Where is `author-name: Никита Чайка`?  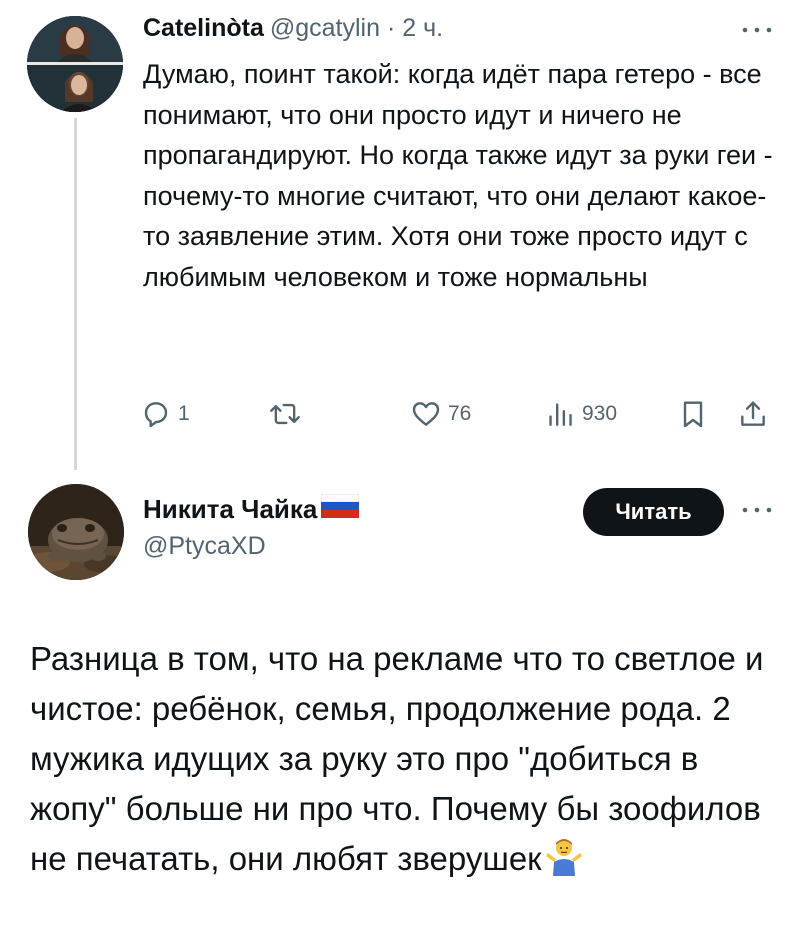
author-name: Никита Чайка is located at coordinates (230, 509).